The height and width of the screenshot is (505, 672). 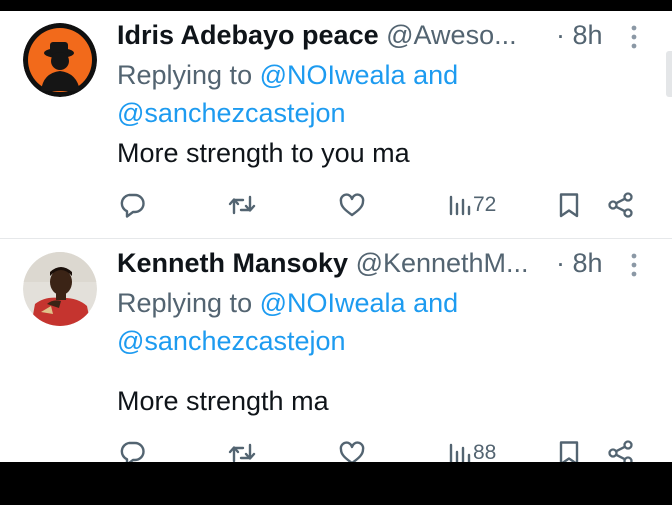 I want to click on views-button: 72, so click(x=471, y=205).